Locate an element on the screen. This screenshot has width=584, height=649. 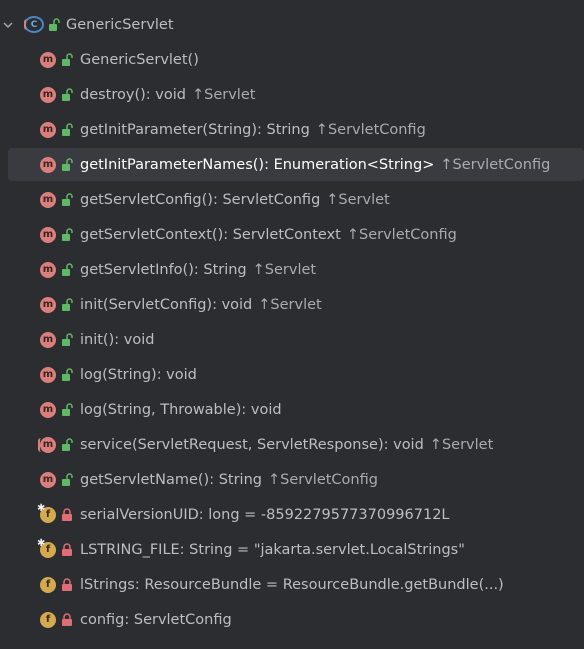
tree-member-row: m getServletInfo(): String ↑Servlet is located at coordinates (292, 269).